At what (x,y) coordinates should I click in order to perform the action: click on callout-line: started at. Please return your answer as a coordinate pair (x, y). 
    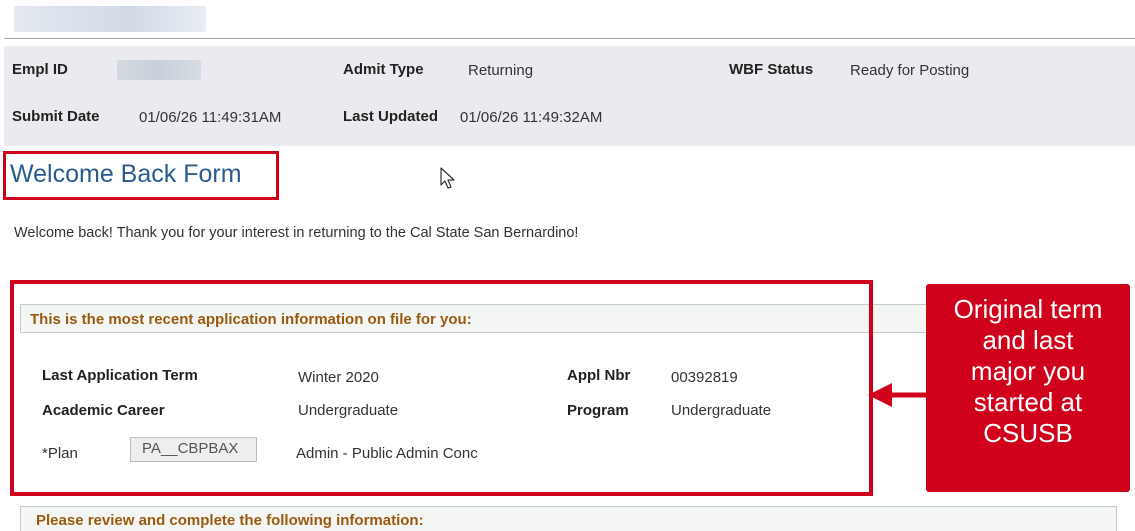
    Looking at the image, I should click on (1028, 402).